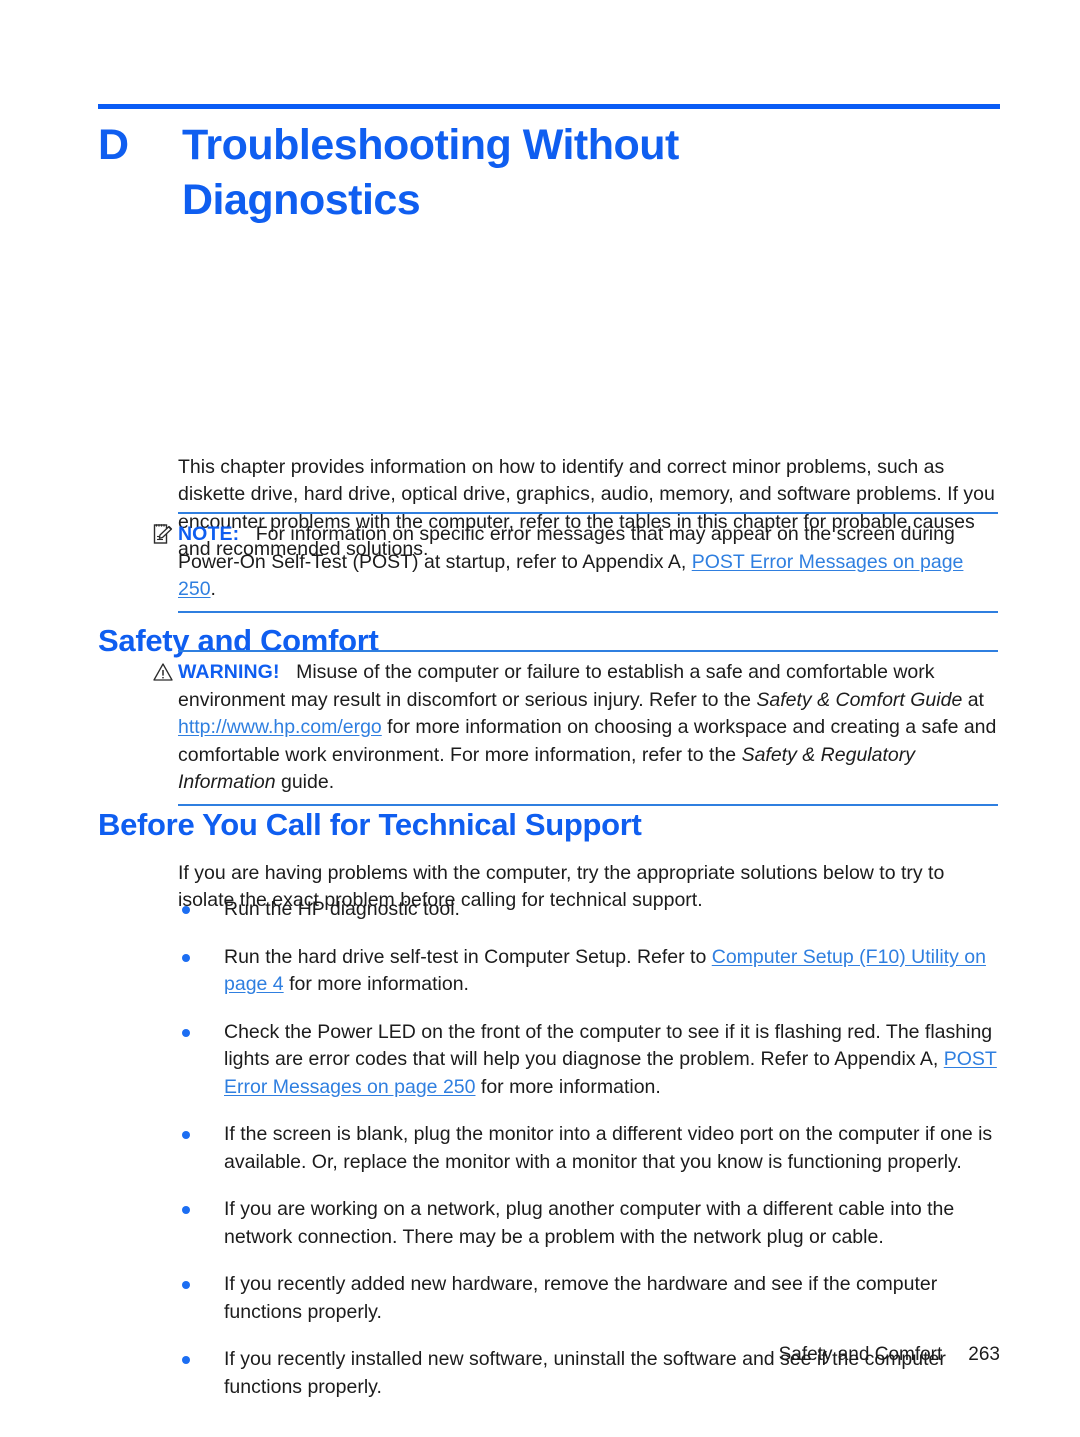  What do you see at coordinates (113, 145) in the screenshot?
I see `chapter-letter: D` at bounding box center [113, 145].